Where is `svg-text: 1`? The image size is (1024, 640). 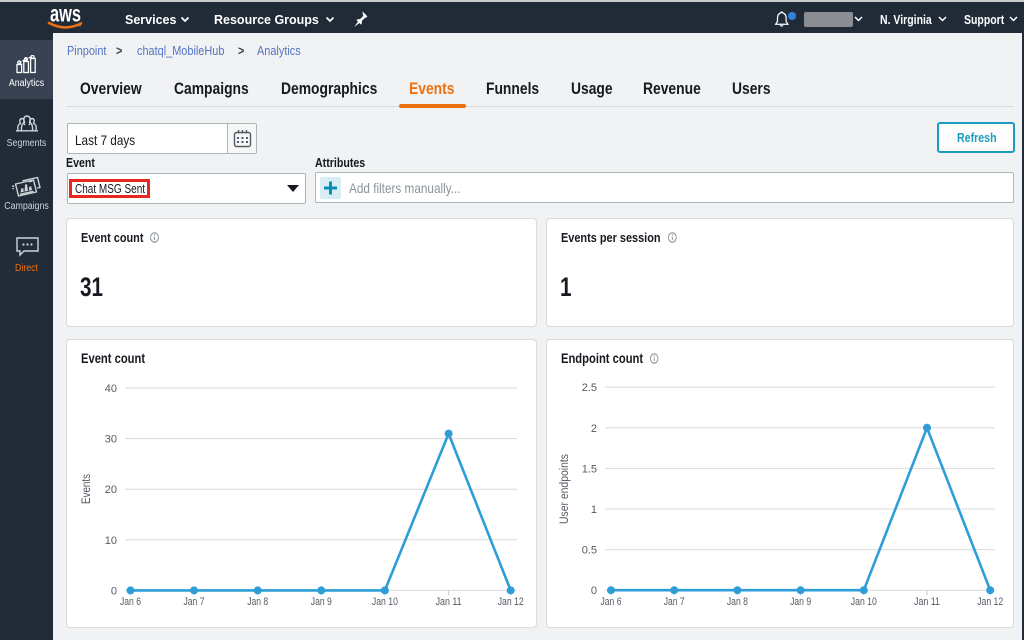 svg-text: 1 is located at coordinates (594, 510).